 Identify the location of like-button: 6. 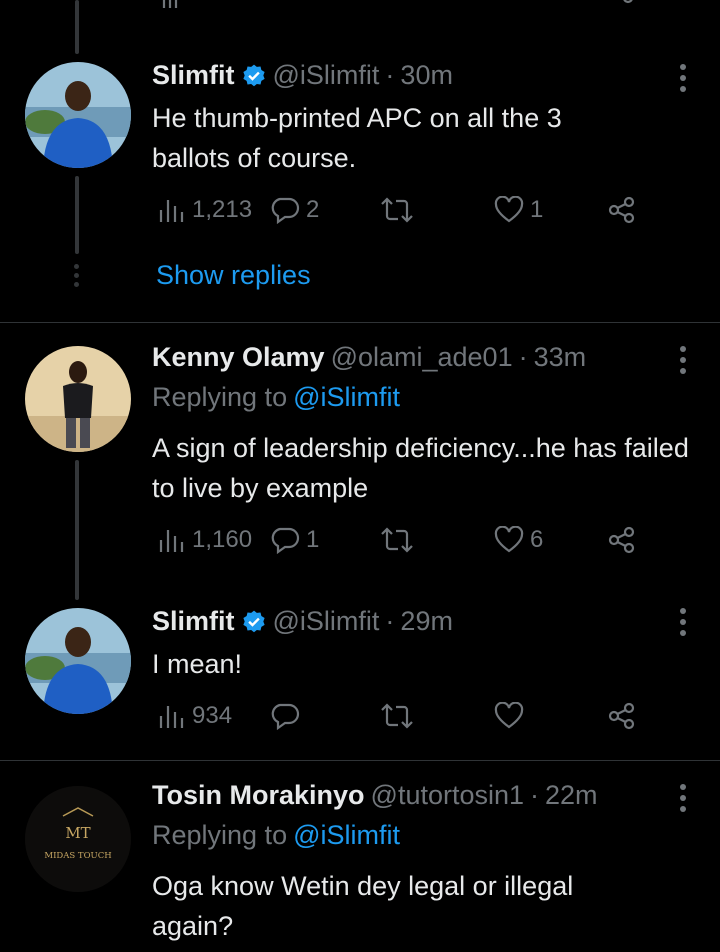
(518, 540).